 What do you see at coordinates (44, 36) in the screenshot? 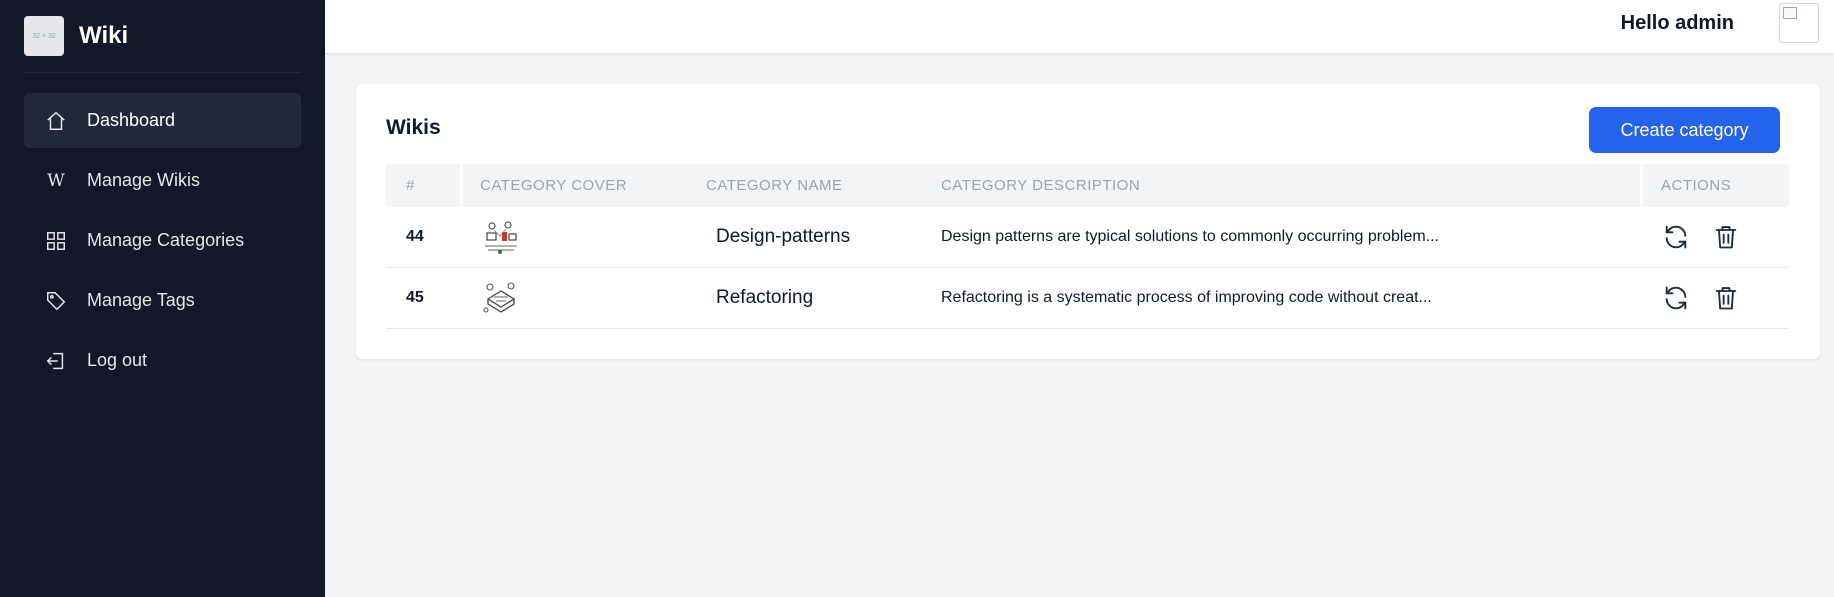
I see `logo-placeholder: 32 × 32` at bounding box center [44, 36].